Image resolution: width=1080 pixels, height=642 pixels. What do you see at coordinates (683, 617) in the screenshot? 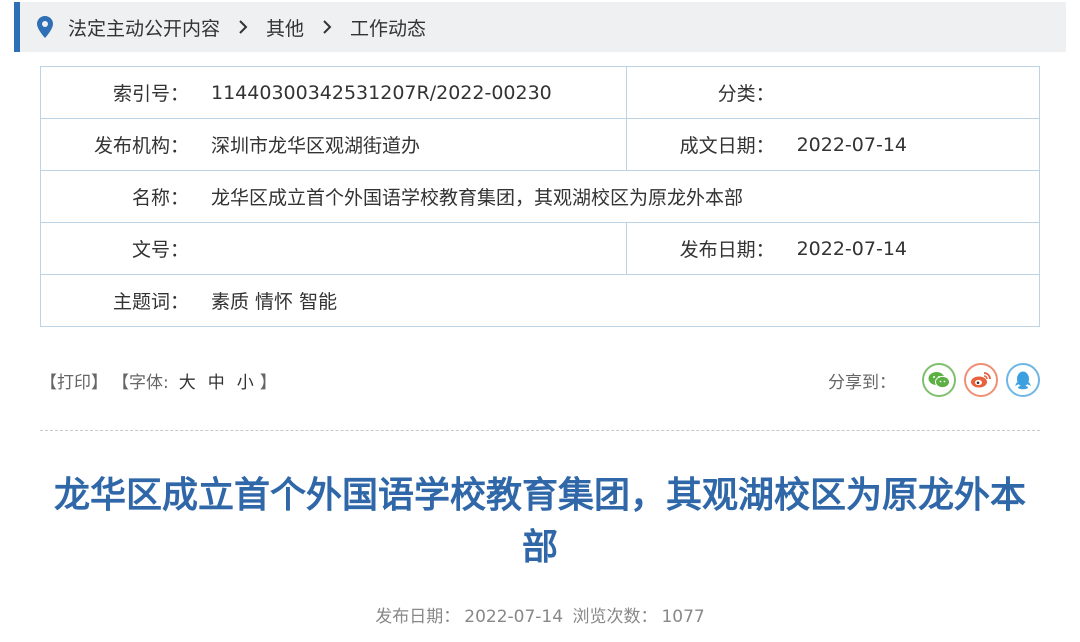
I see `meta-views-value: 1077` at bounding box center [683, 617].